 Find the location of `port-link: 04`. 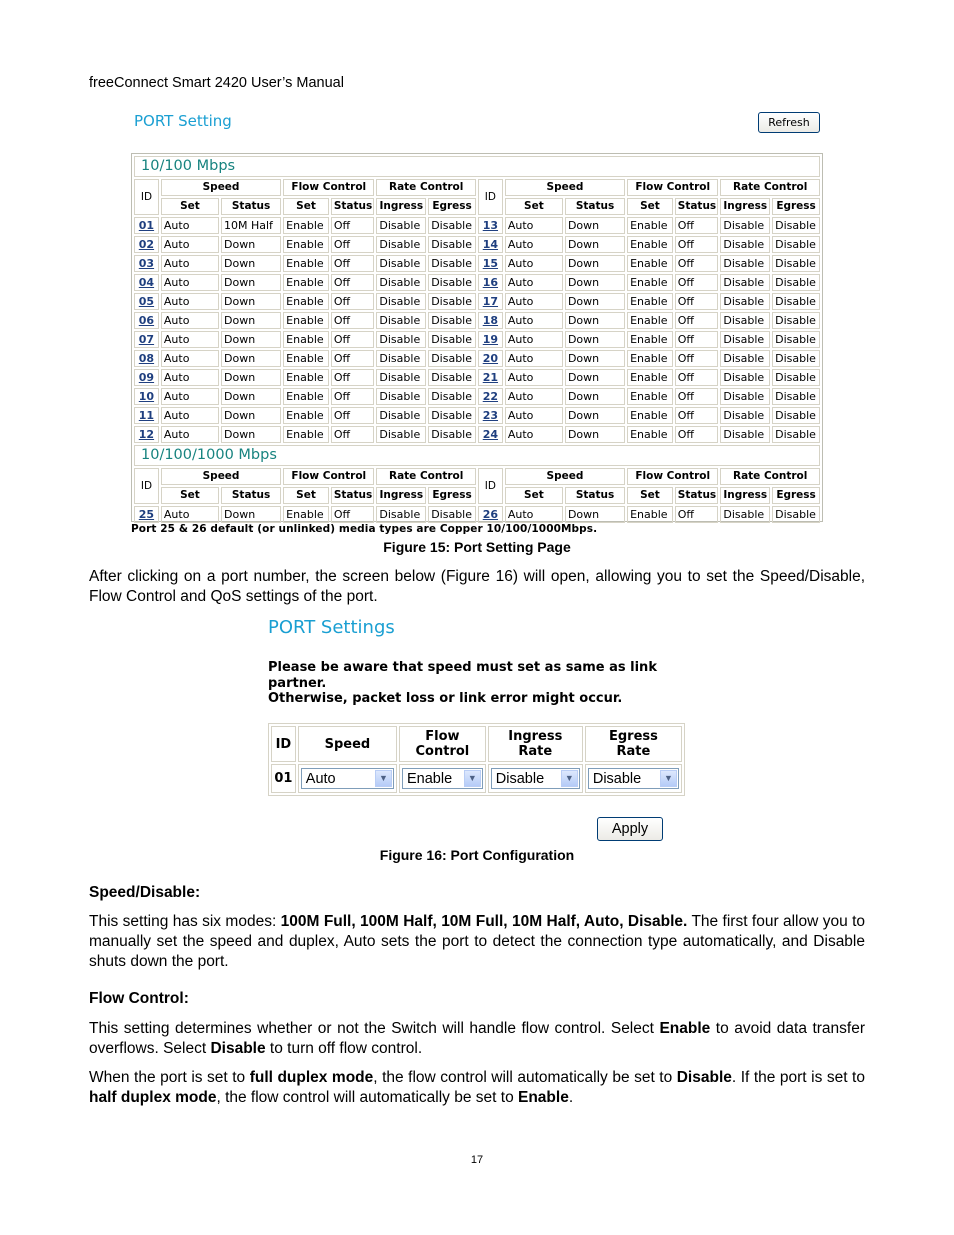

port-link: 04 is located at coordinates (146, 282).